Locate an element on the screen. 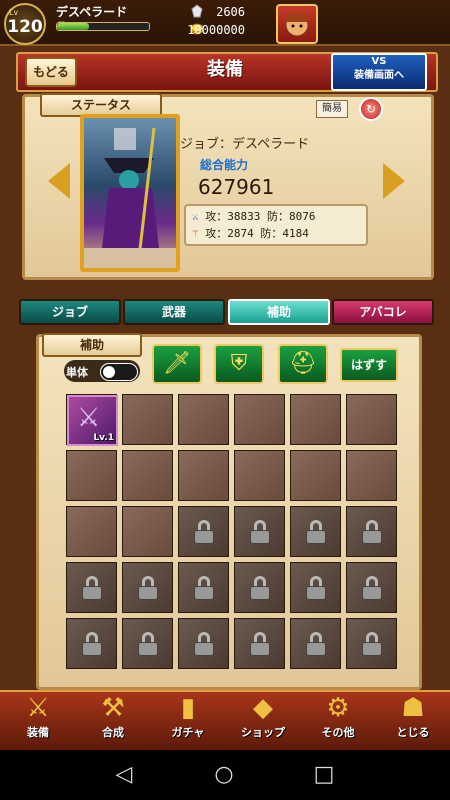 The width and height of the screenshot is (450, 800). recent-square-icon: □ is located at coordinates (324, 775).